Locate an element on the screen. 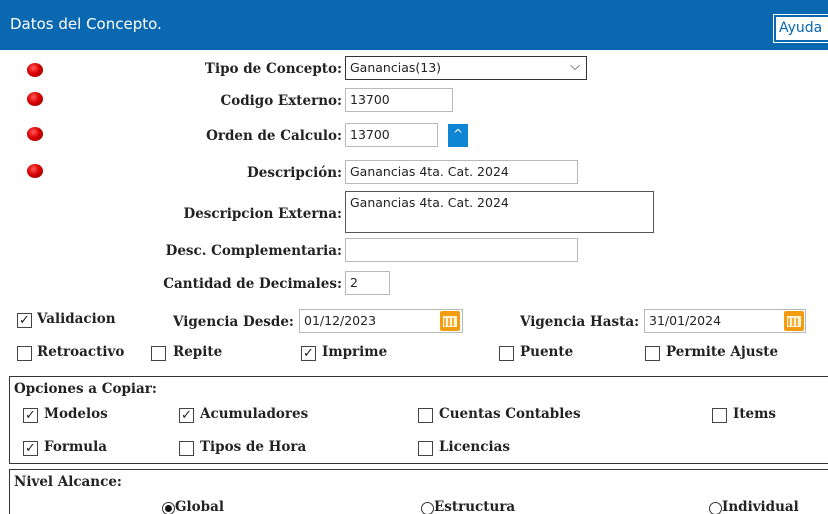 The height and width of the screenshot is (514, 828). help-button: Ayuda is located at coordinates (800, 28).